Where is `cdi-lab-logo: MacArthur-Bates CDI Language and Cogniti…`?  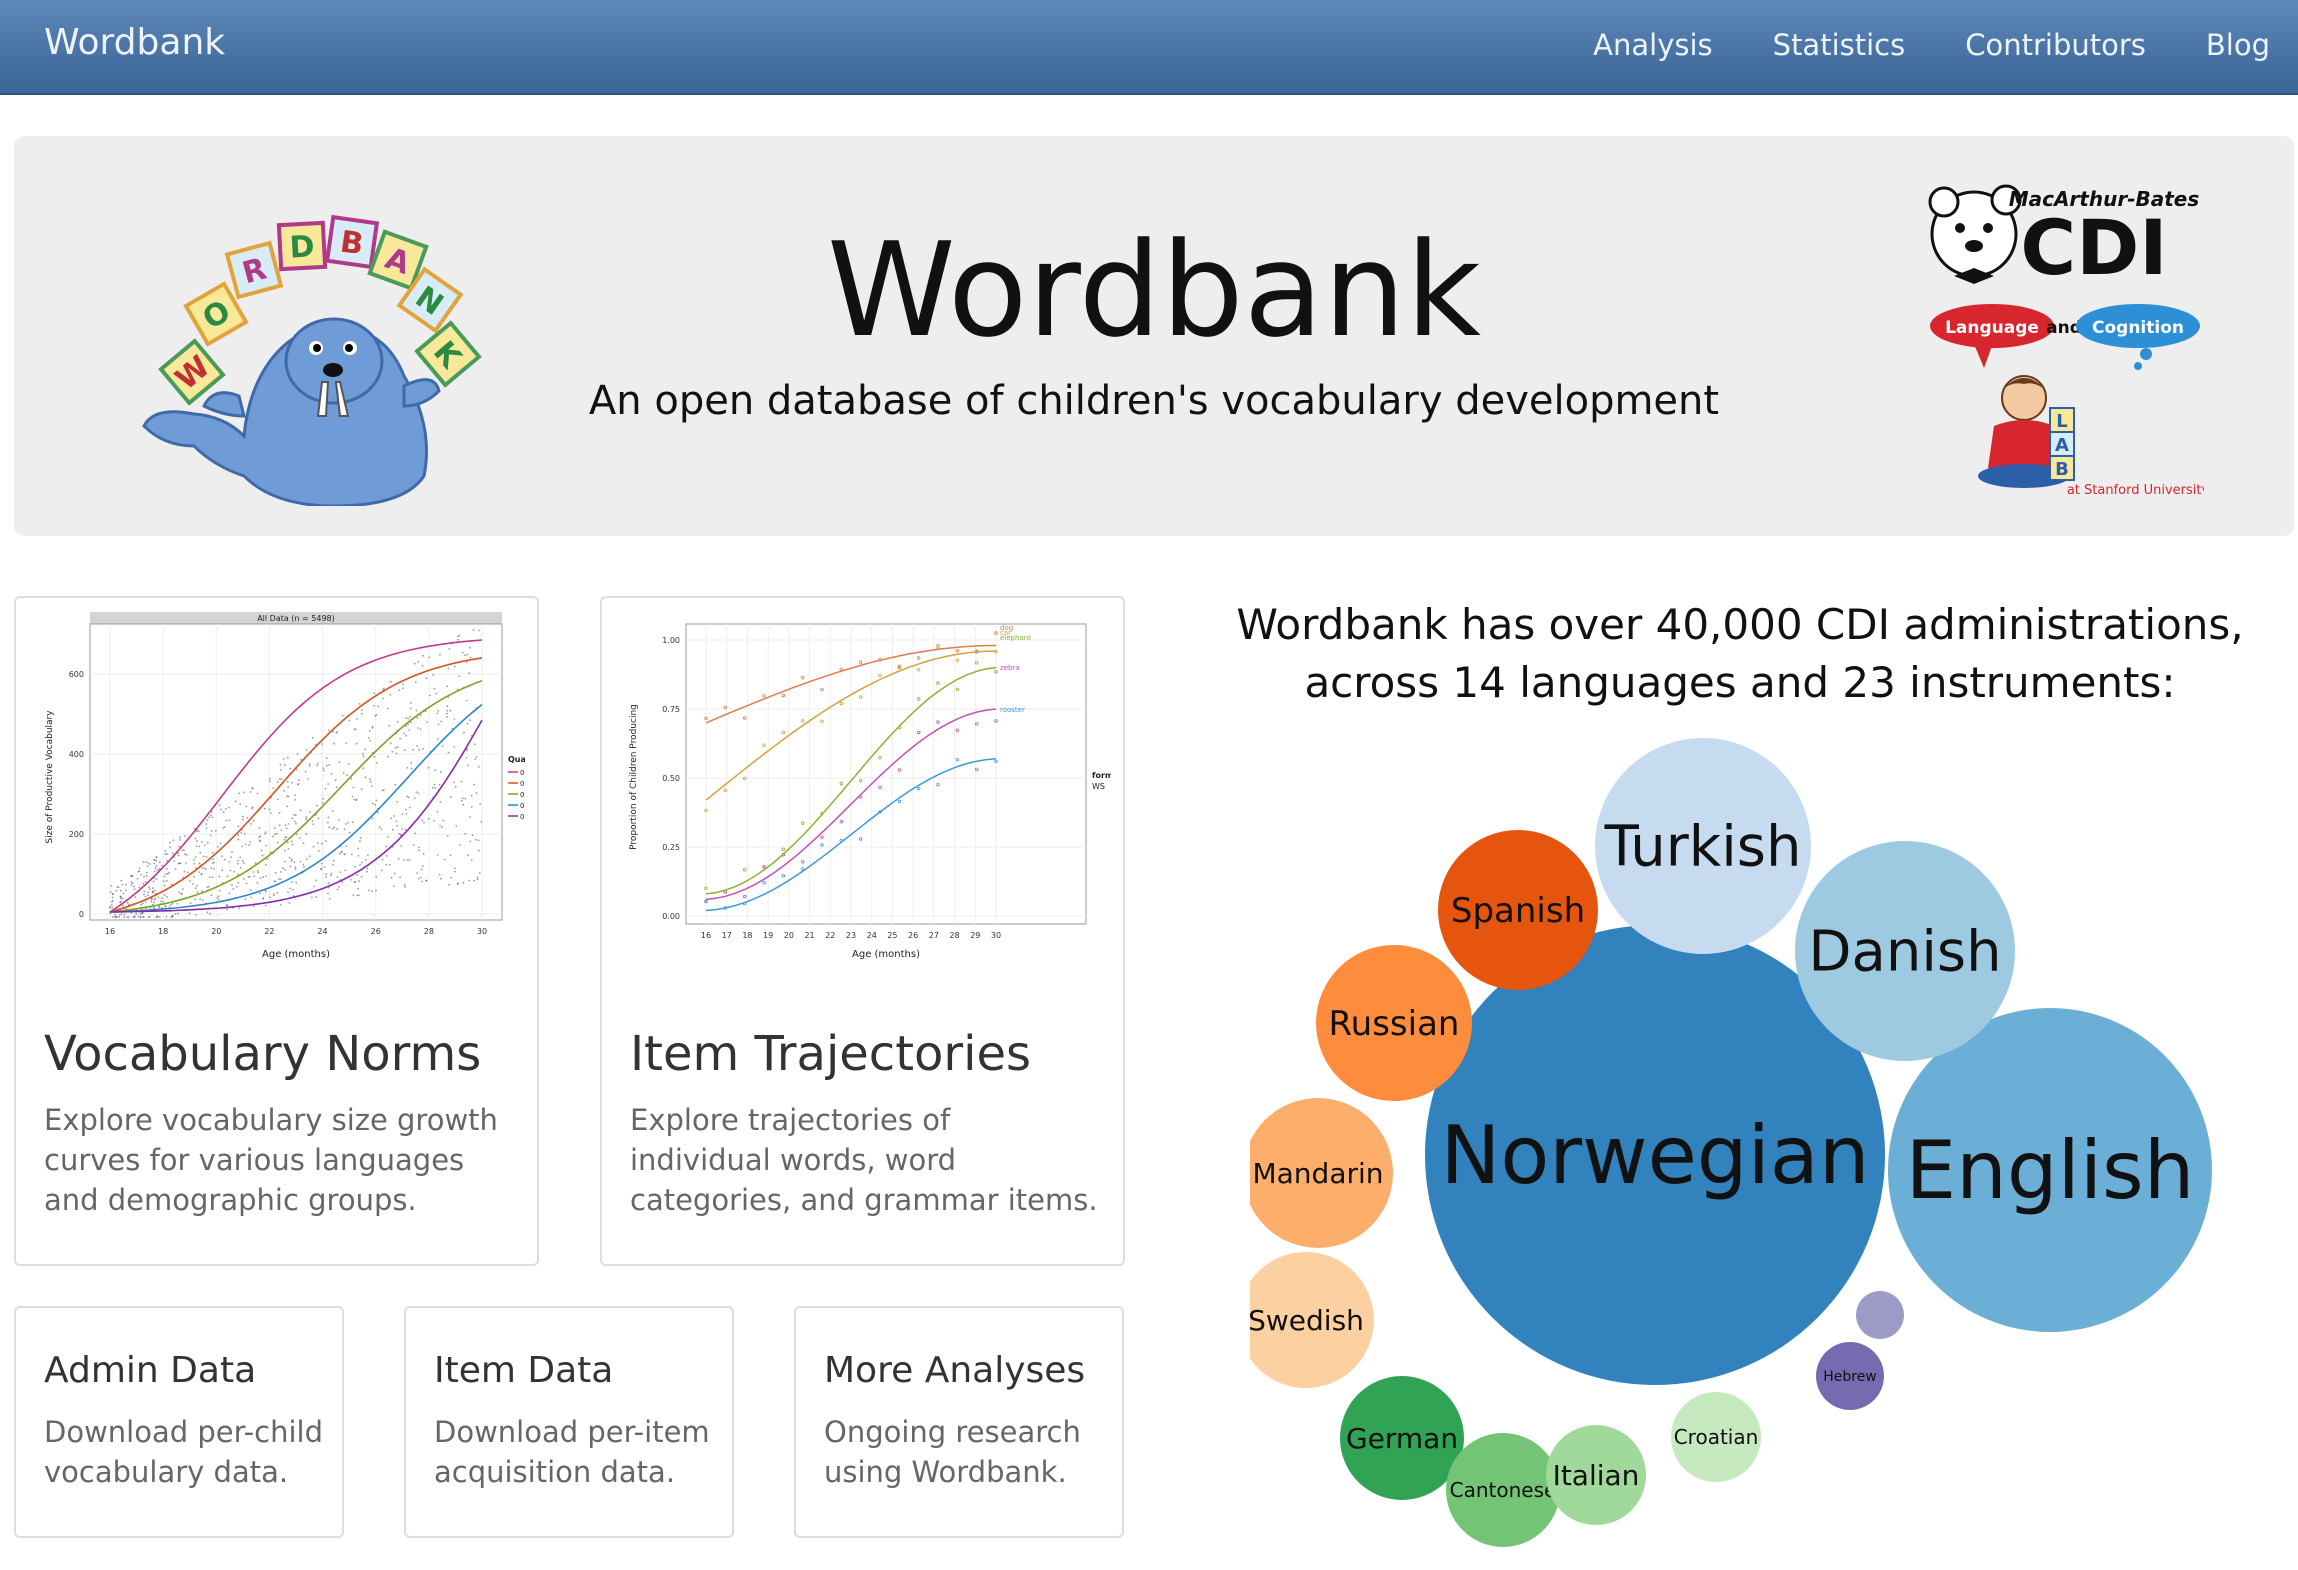 cdi-lab-logo: MacArthur-Bates CDI Language and Cogniti… is located at coordinates (2066, 340).